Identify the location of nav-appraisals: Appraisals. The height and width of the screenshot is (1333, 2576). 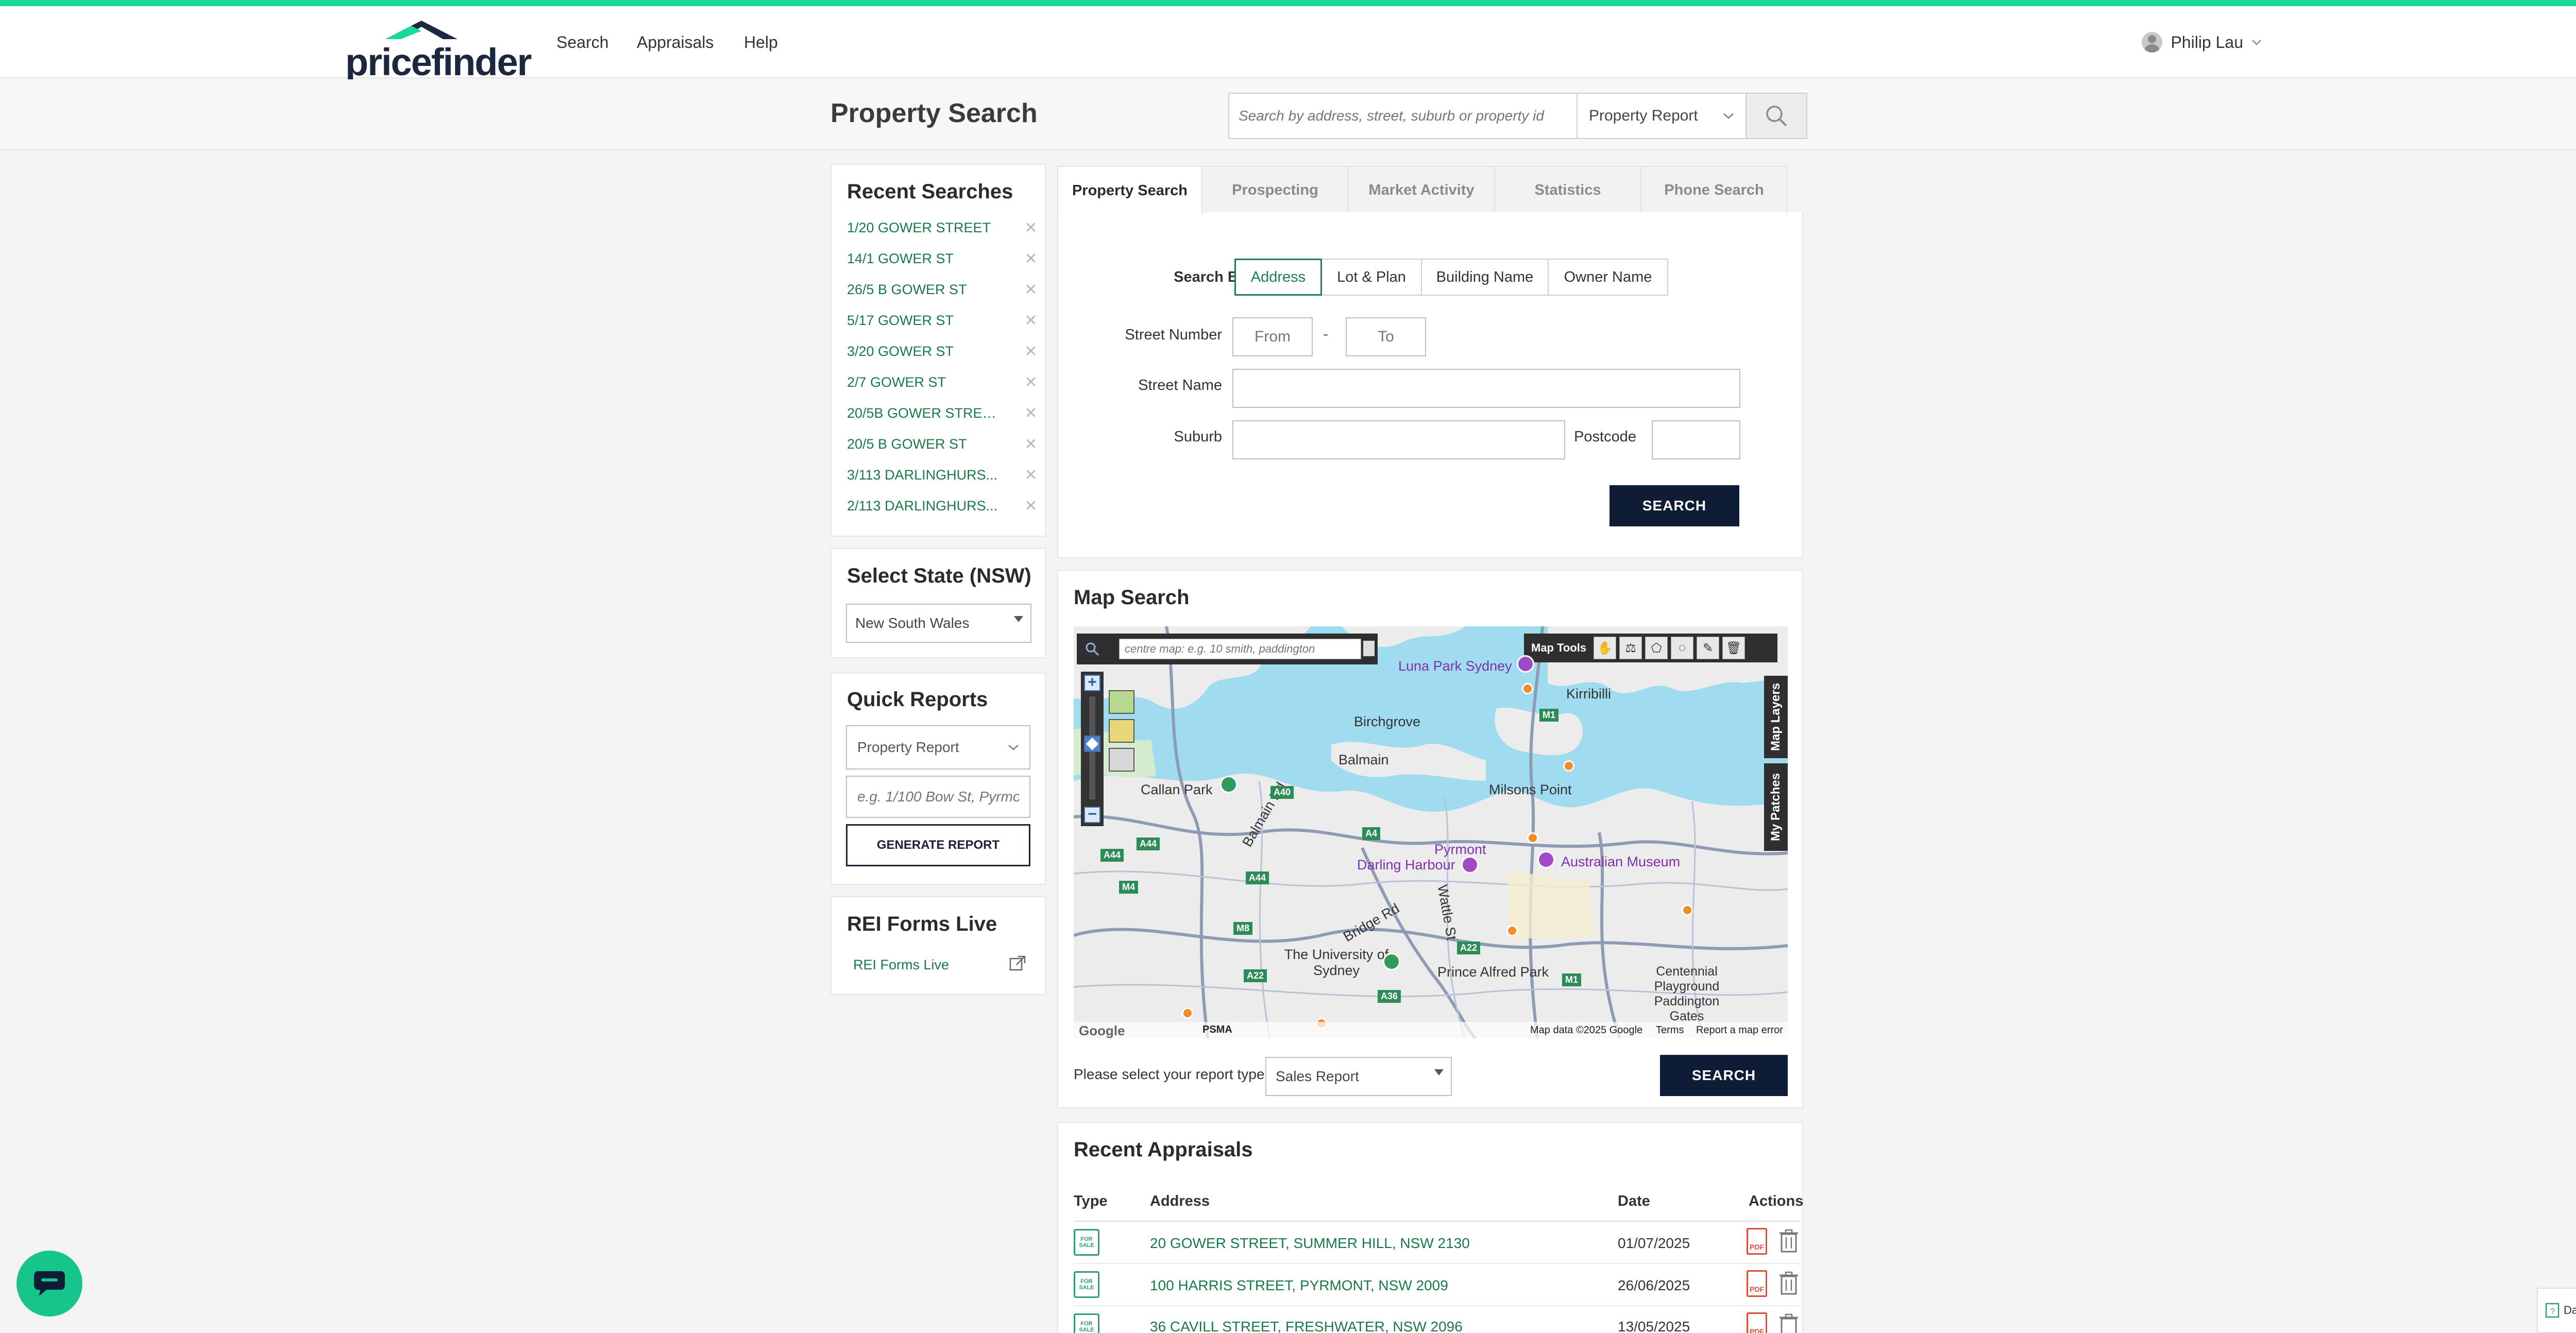
(676, 42).